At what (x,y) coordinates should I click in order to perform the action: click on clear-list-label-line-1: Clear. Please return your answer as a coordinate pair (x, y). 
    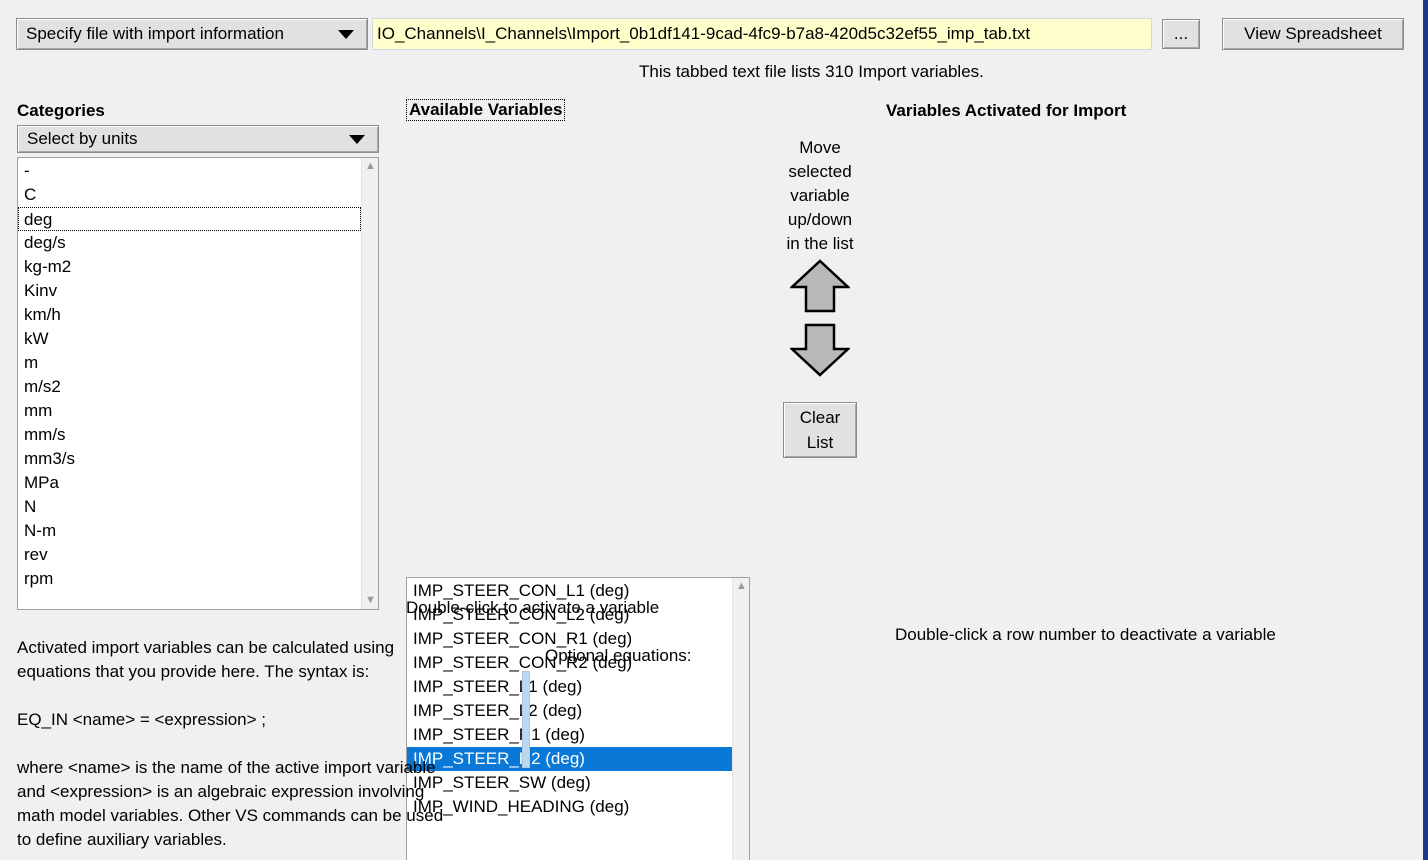
    Looking at the image, I should click on (820, 417).